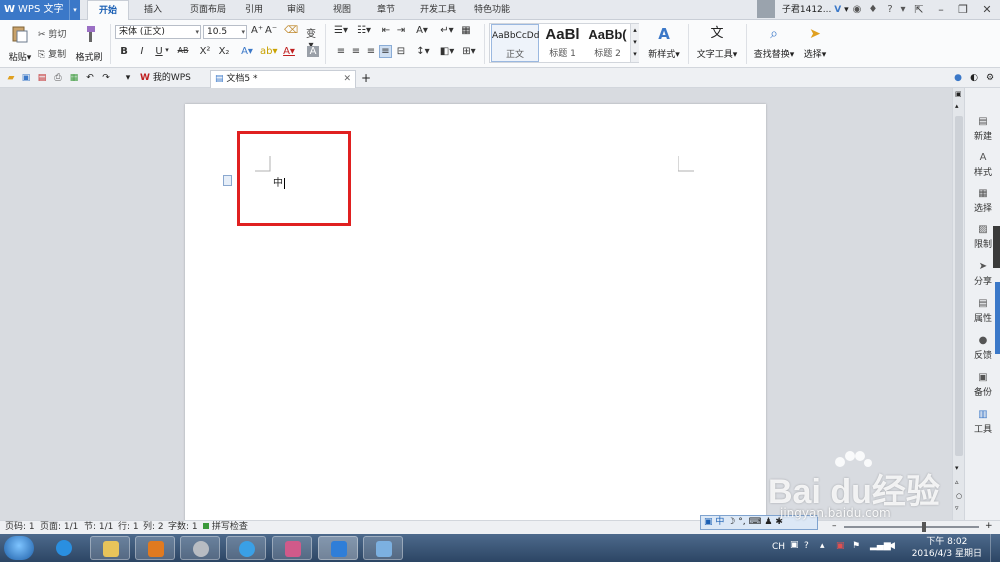 This screenshot has height=562, width=1000. Describe the element at coordinates (997, 318) in the screenshot. I see `pane-expand-tab` at that location.